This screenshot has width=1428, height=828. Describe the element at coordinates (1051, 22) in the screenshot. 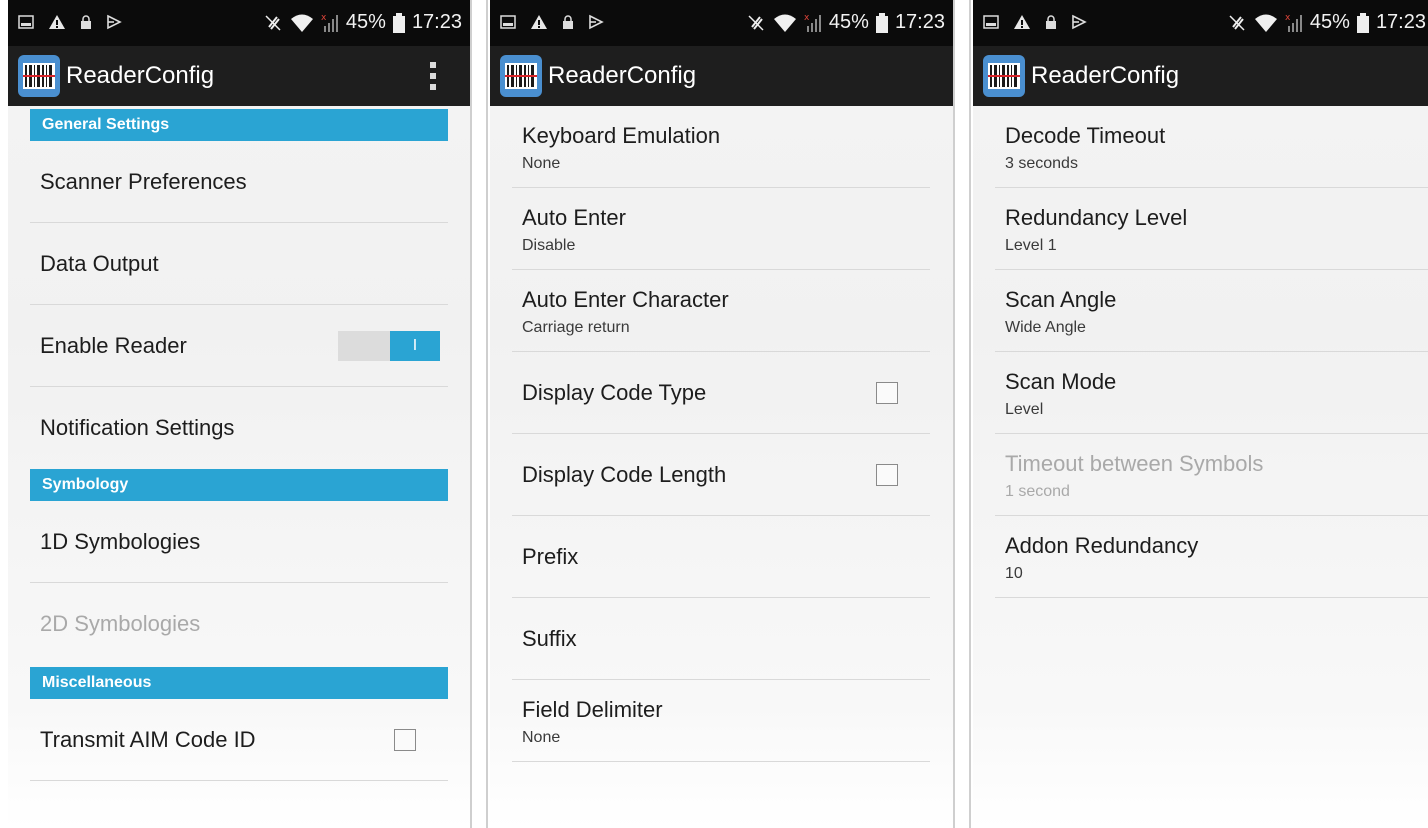

I see `lock-icon` at that location.